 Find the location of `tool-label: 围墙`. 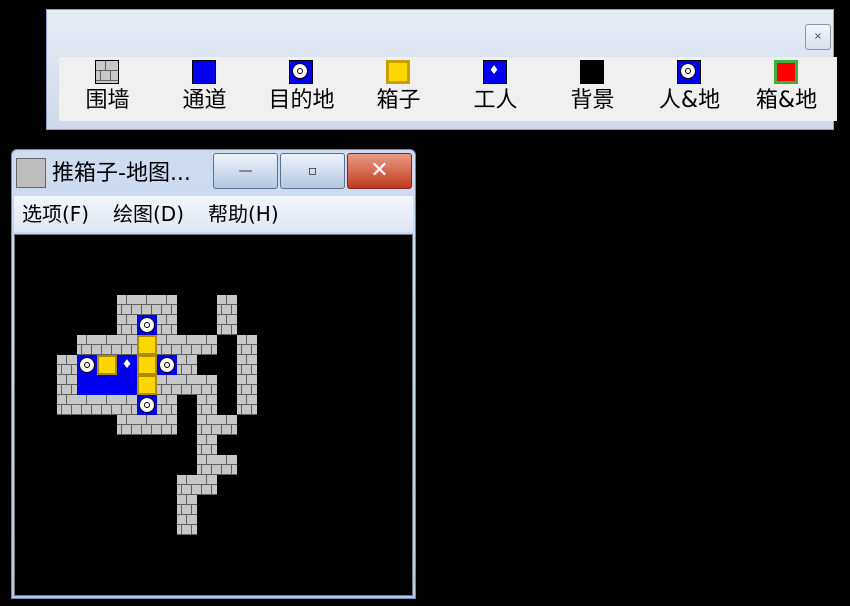

tool-label: 围墙 is located at coordinates (107, 100).